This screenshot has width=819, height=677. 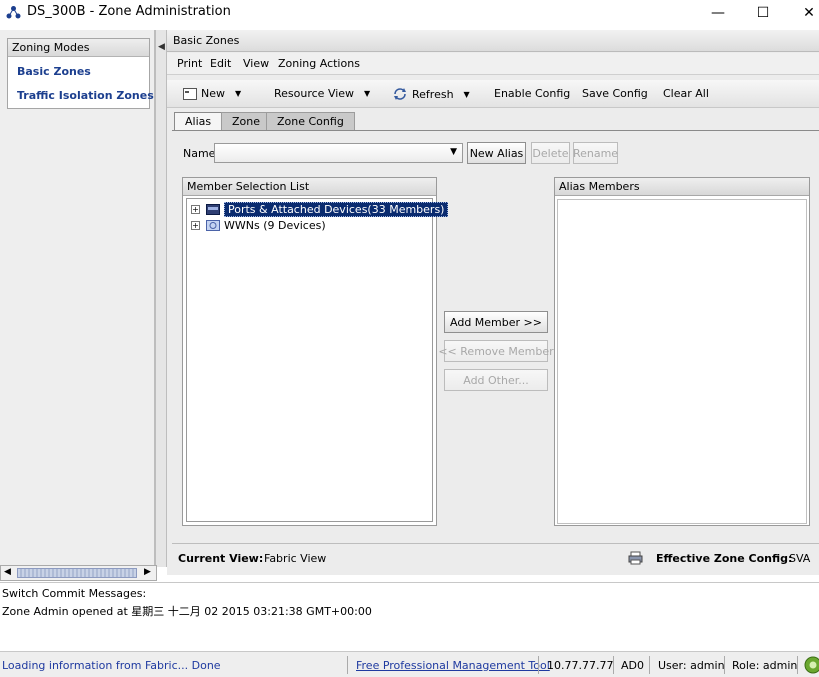 I want to click on clear-all-button: Clear All, so click(x=686, y=93).